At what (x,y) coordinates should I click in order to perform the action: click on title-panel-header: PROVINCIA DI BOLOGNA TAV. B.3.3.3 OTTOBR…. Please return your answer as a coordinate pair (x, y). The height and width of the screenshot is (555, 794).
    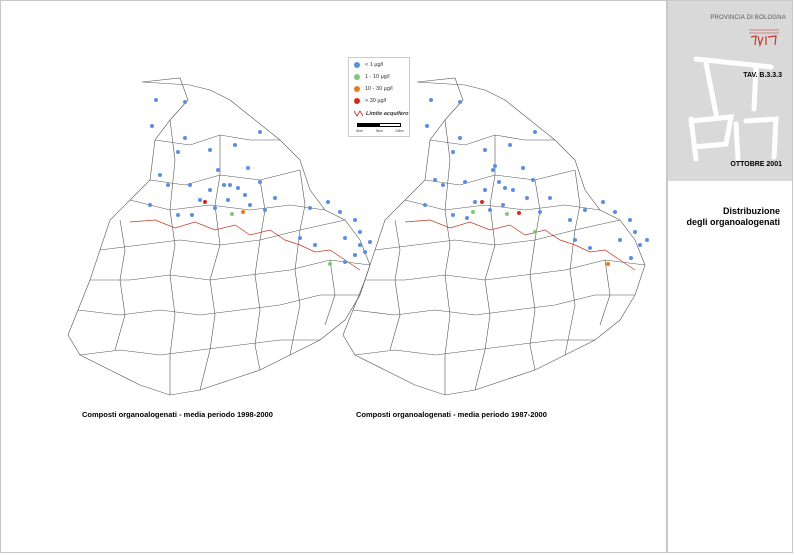
    Looking at the image, I should click on (730, 91).